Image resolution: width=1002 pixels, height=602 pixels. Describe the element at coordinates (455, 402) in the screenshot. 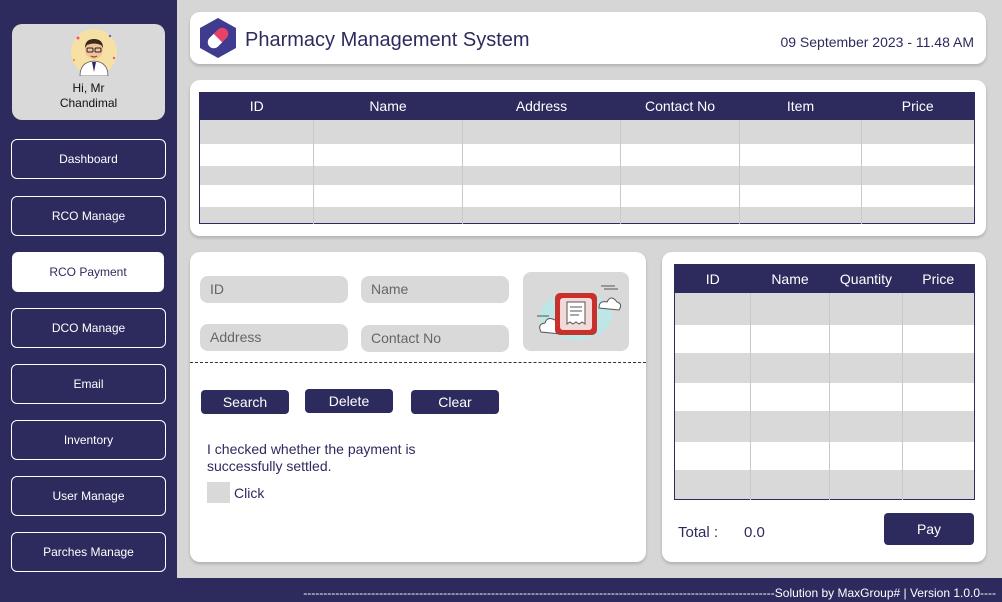

I see `clear-button: Clear` at that location.